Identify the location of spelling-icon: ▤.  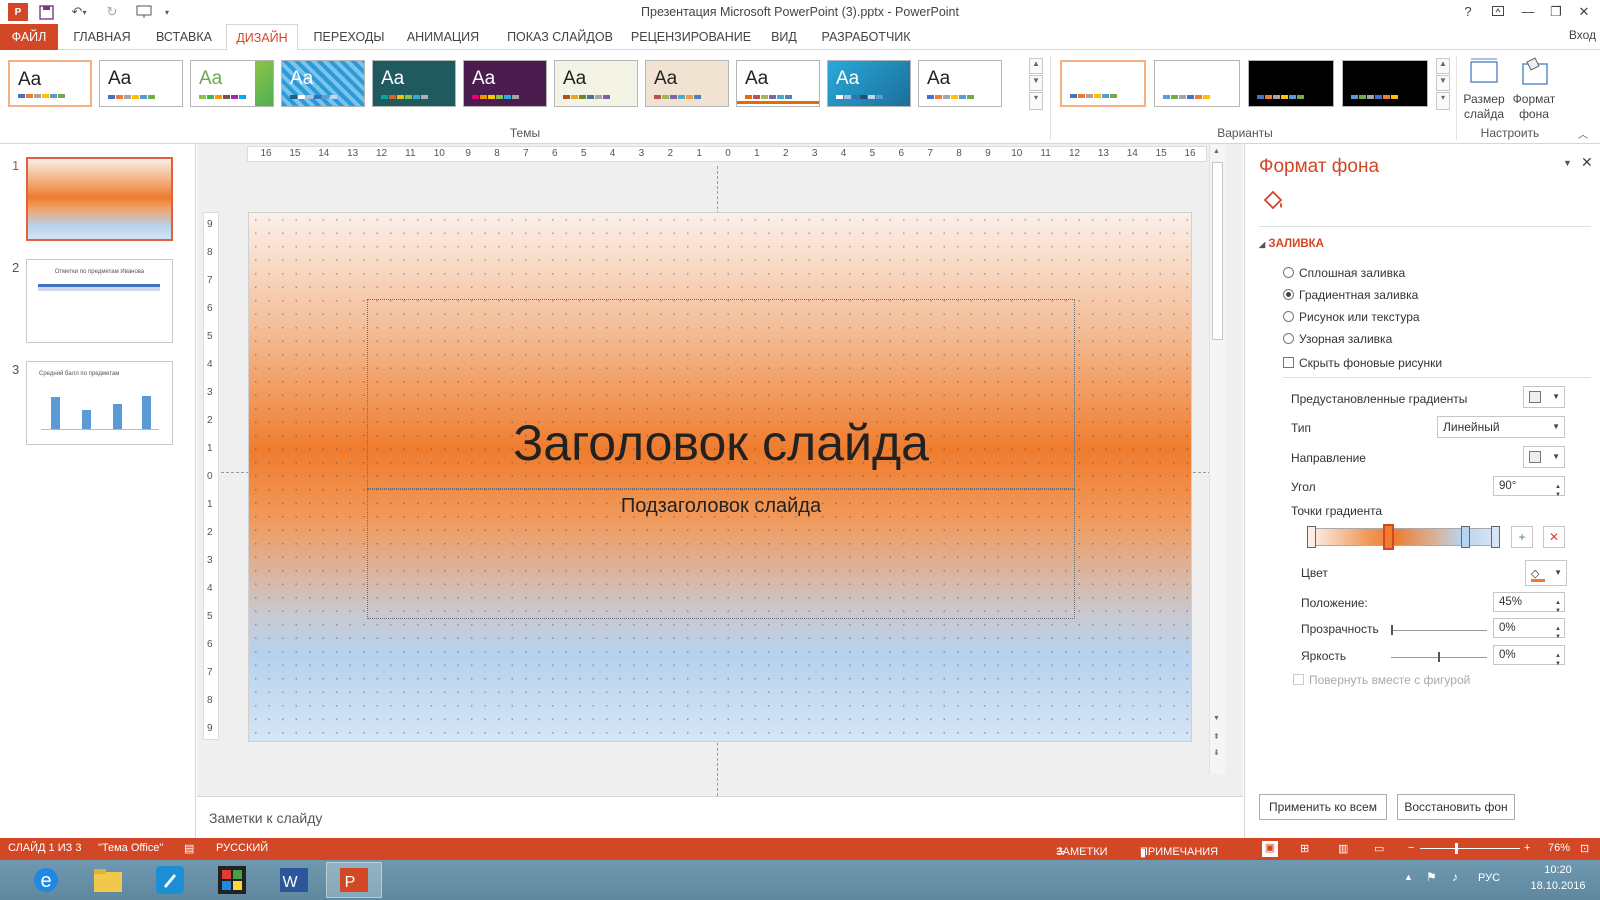
(189, 848).